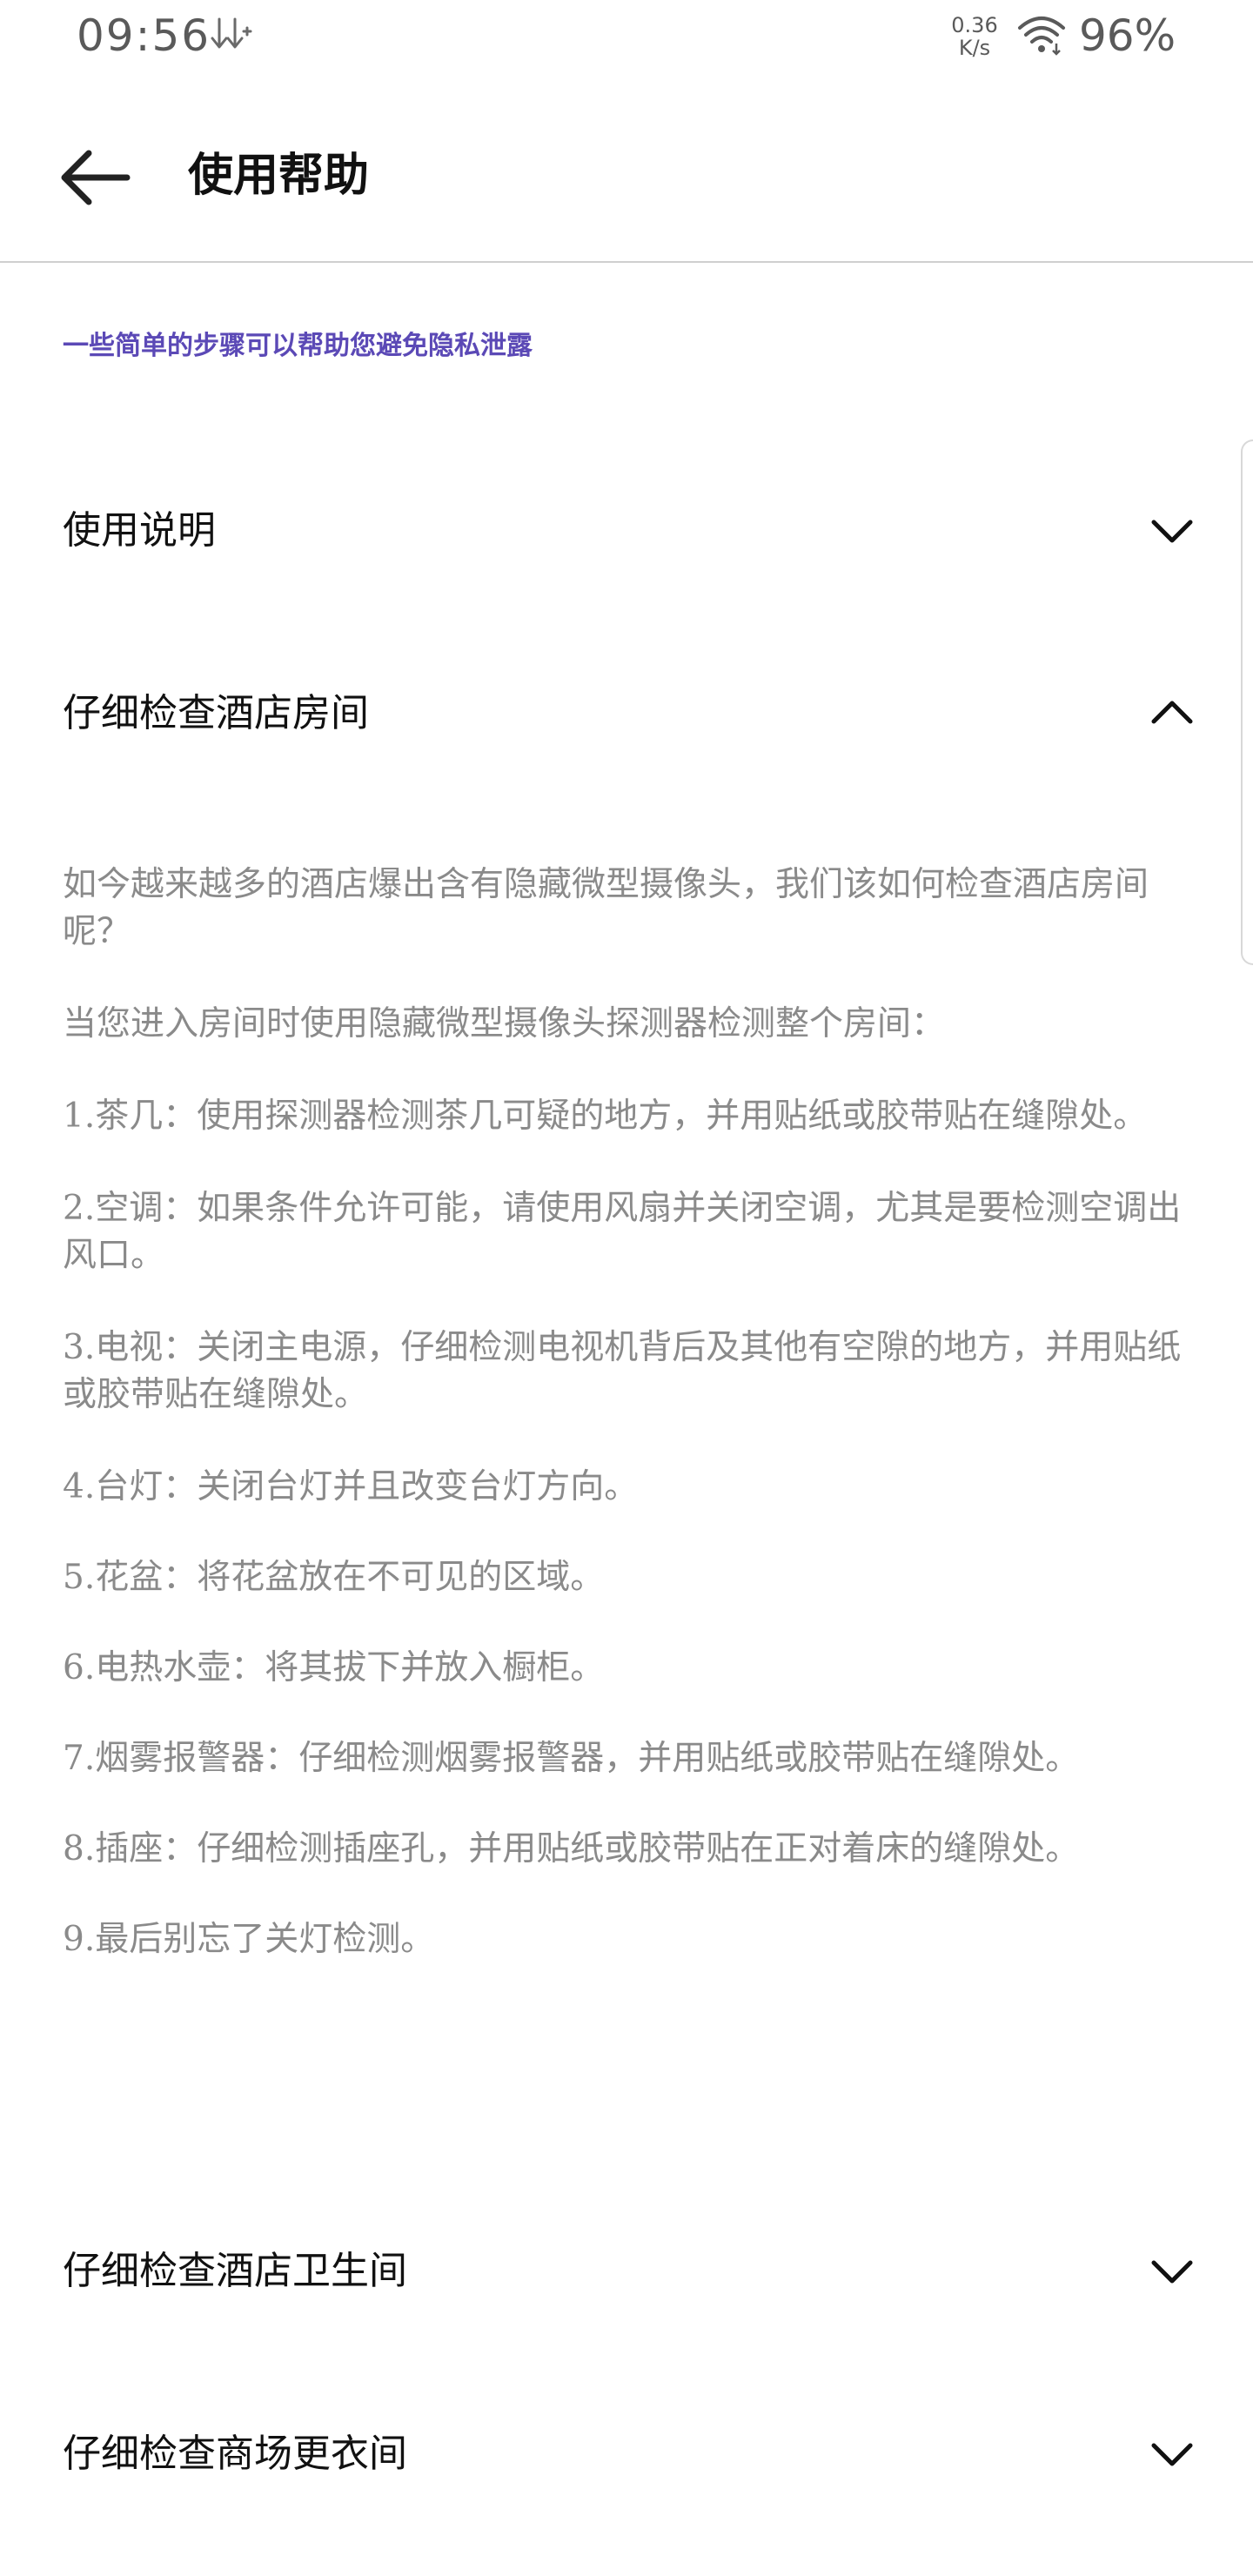 The image size is (1253, 2576). What do you see at coordinates (235, 2454) in the screenshot?
I see `section-title: 仔细检查商场更衣间` at bounding box center [235, 2454].